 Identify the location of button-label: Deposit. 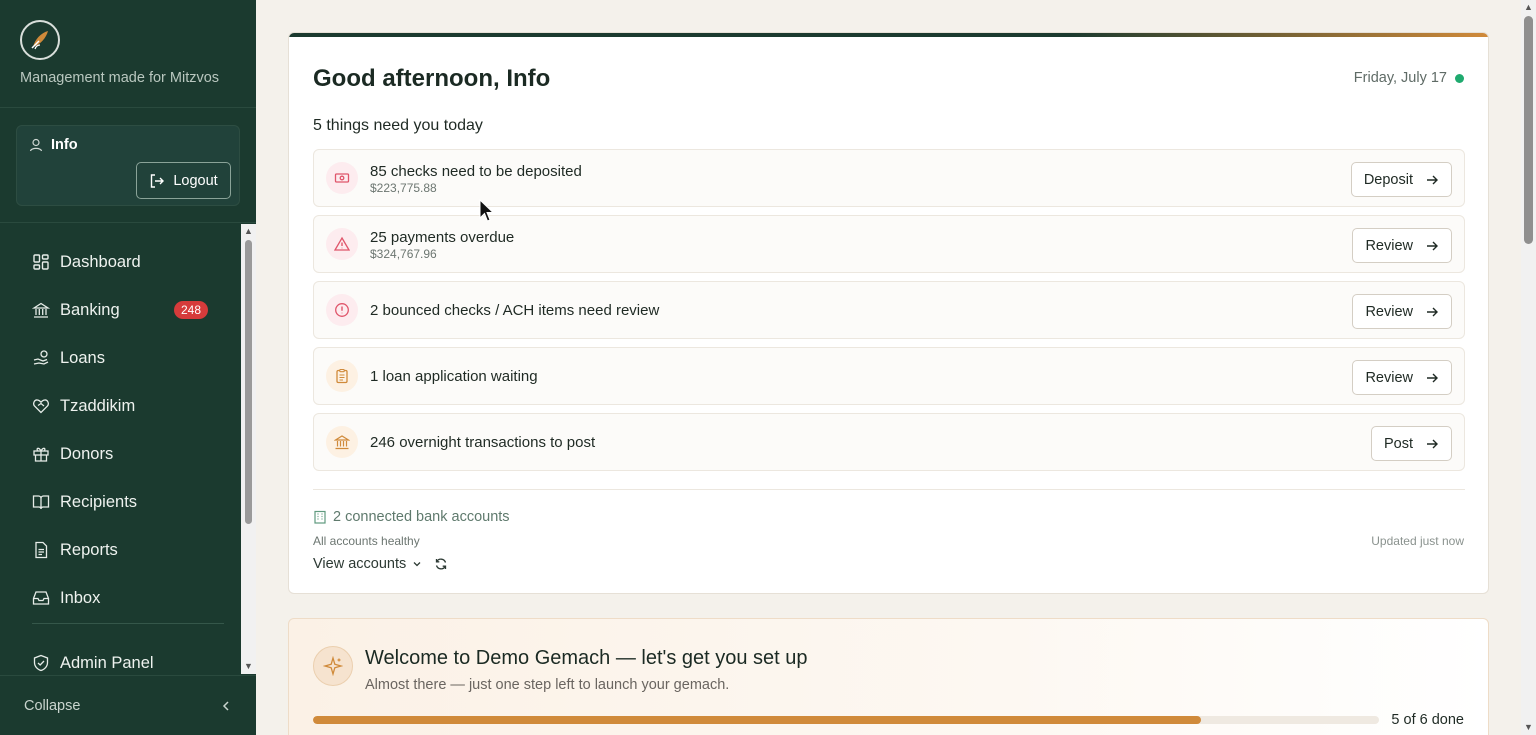
(1388, 179).